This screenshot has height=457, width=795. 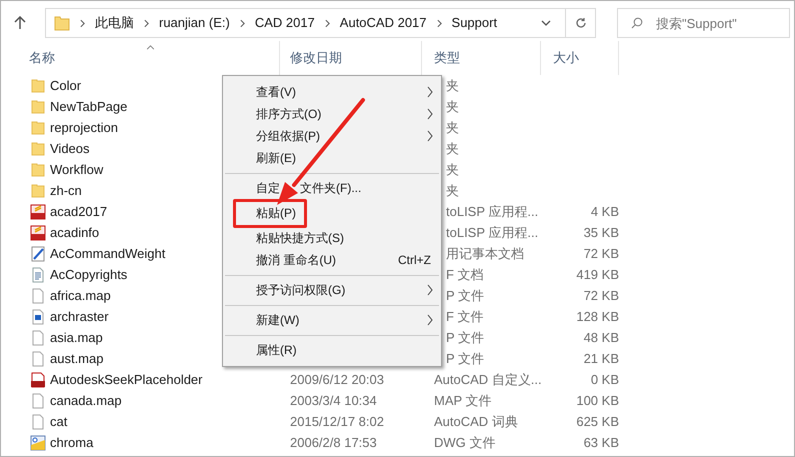 I want to click on file-name: africa.map, so click(x=80, y=296).